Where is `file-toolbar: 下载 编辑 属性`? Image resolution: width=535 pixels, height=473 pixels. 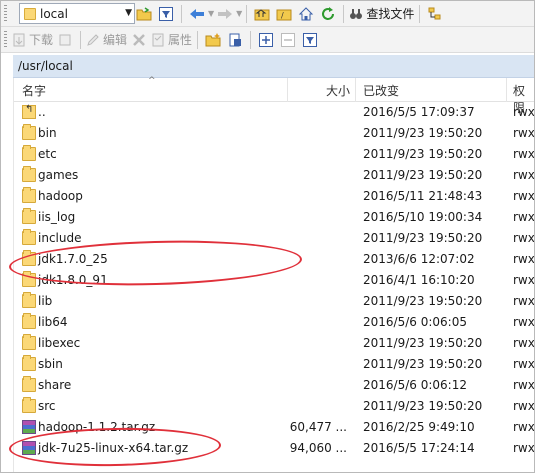
file-toolbar: 下载 编辑 属性 is located at coordinates (267, 40).